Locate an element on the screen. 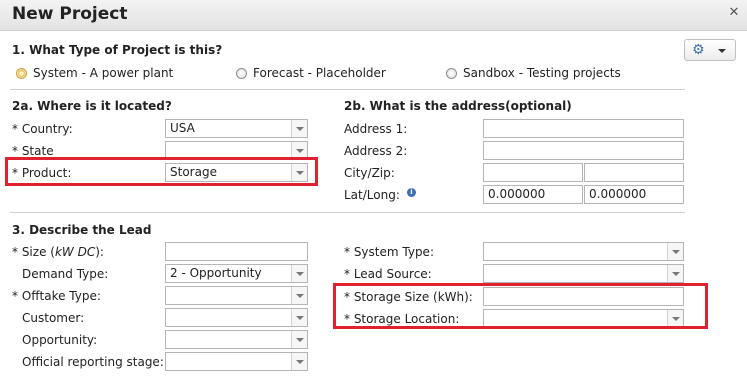  customer-label: Customer: is located at coordinates (53, 318).